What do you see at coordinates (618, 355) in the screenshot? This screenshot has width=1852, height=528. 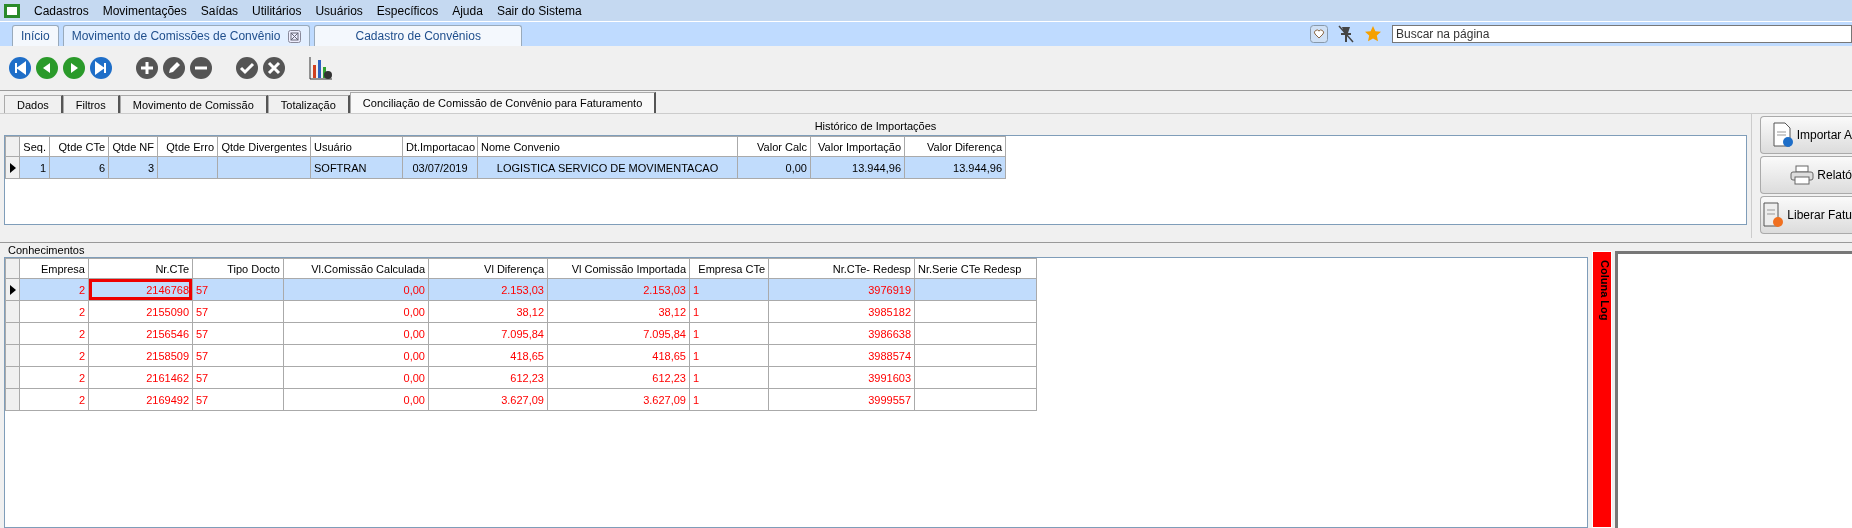 I see `table-cell: 418,65` at bounding box center [618, 355].